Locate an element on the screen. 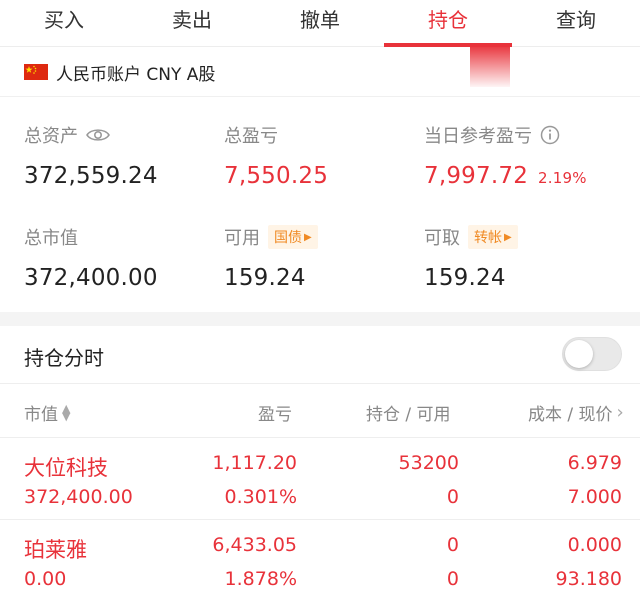 This screenshot has width=640, height=593. tab-sell: 卖出 is located at coordinates (192, 23).